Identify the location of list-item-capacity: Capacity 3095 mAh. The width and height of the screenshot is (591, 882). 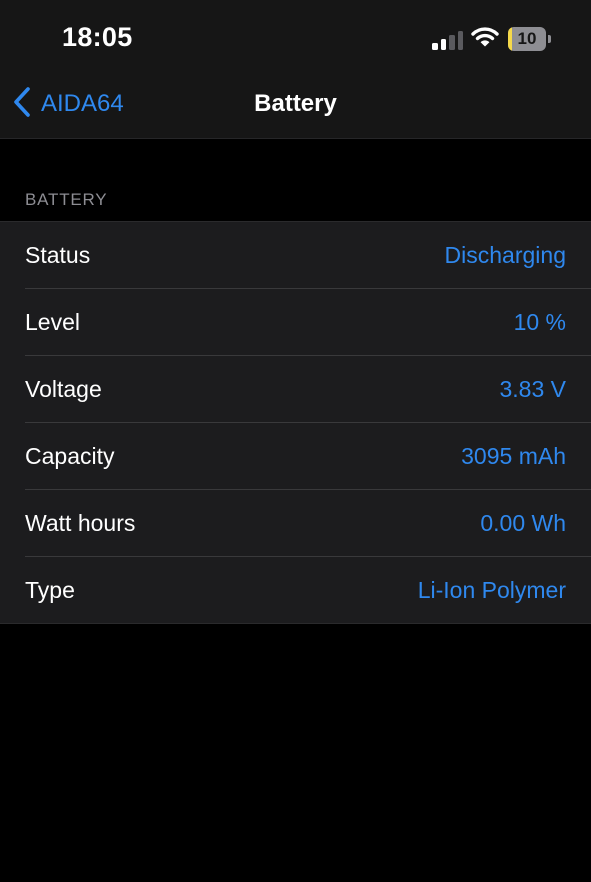
(308, 456).